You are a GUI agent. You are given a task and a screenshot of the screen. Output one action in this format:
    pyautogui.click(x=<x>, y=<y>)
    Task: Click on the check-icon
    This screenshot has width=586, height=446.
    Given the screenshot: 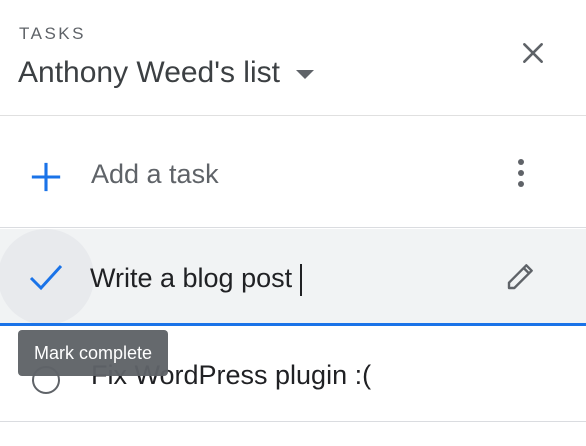 What is the action you would take?
    pyautogui.click(x=46, y=277)
    